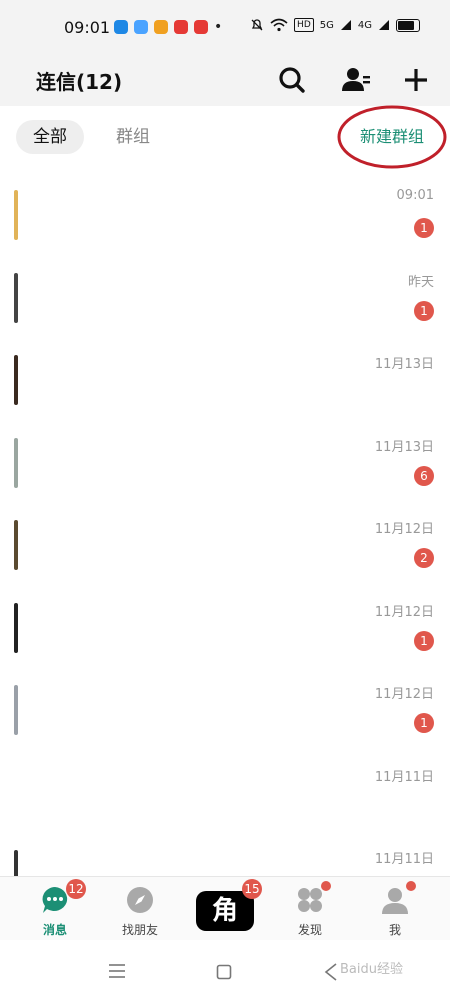 The width and height of the screenshot is (450, 1000). Describe the element at coordinates (371, 969) in the screenshot. I see `watermark: Baidu经验` at that location.